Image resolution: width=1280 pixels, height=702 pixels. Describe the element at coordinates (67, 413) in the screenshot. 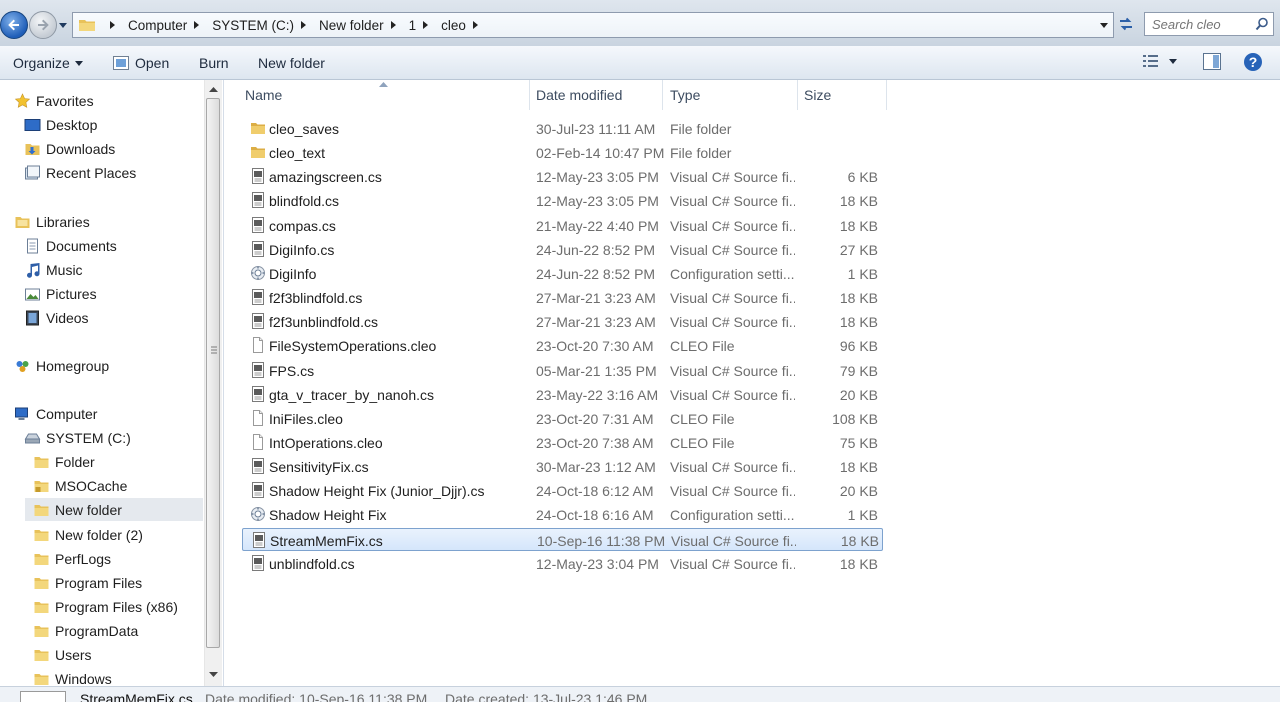

I see `nav-label: Computer` at that location.